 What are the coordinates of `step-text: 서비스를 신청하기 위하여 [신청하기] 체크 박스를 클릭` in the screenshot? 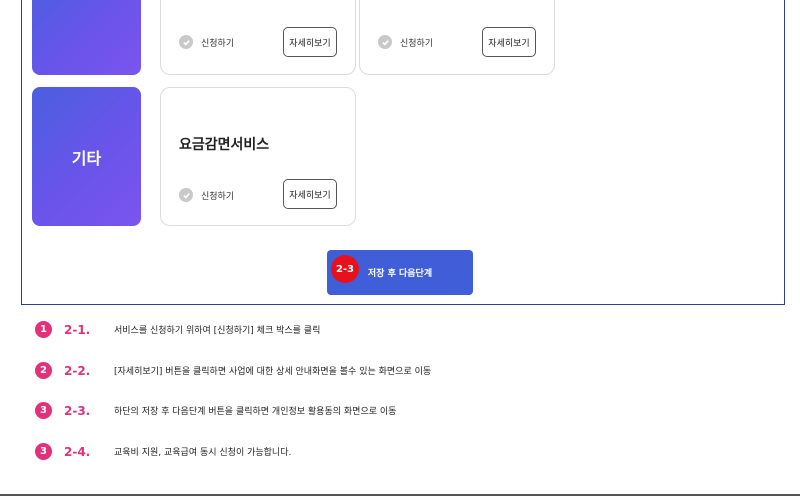 It's located at (217, 331).